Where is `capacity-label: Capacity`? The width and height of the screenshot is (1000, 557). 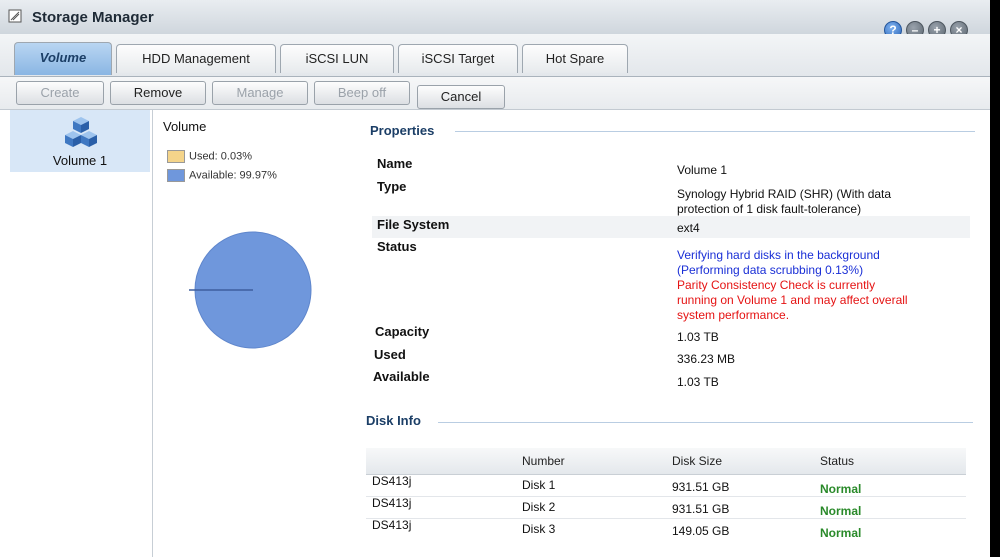
capacity-label: Capacity is located at coordinates (402, 331).